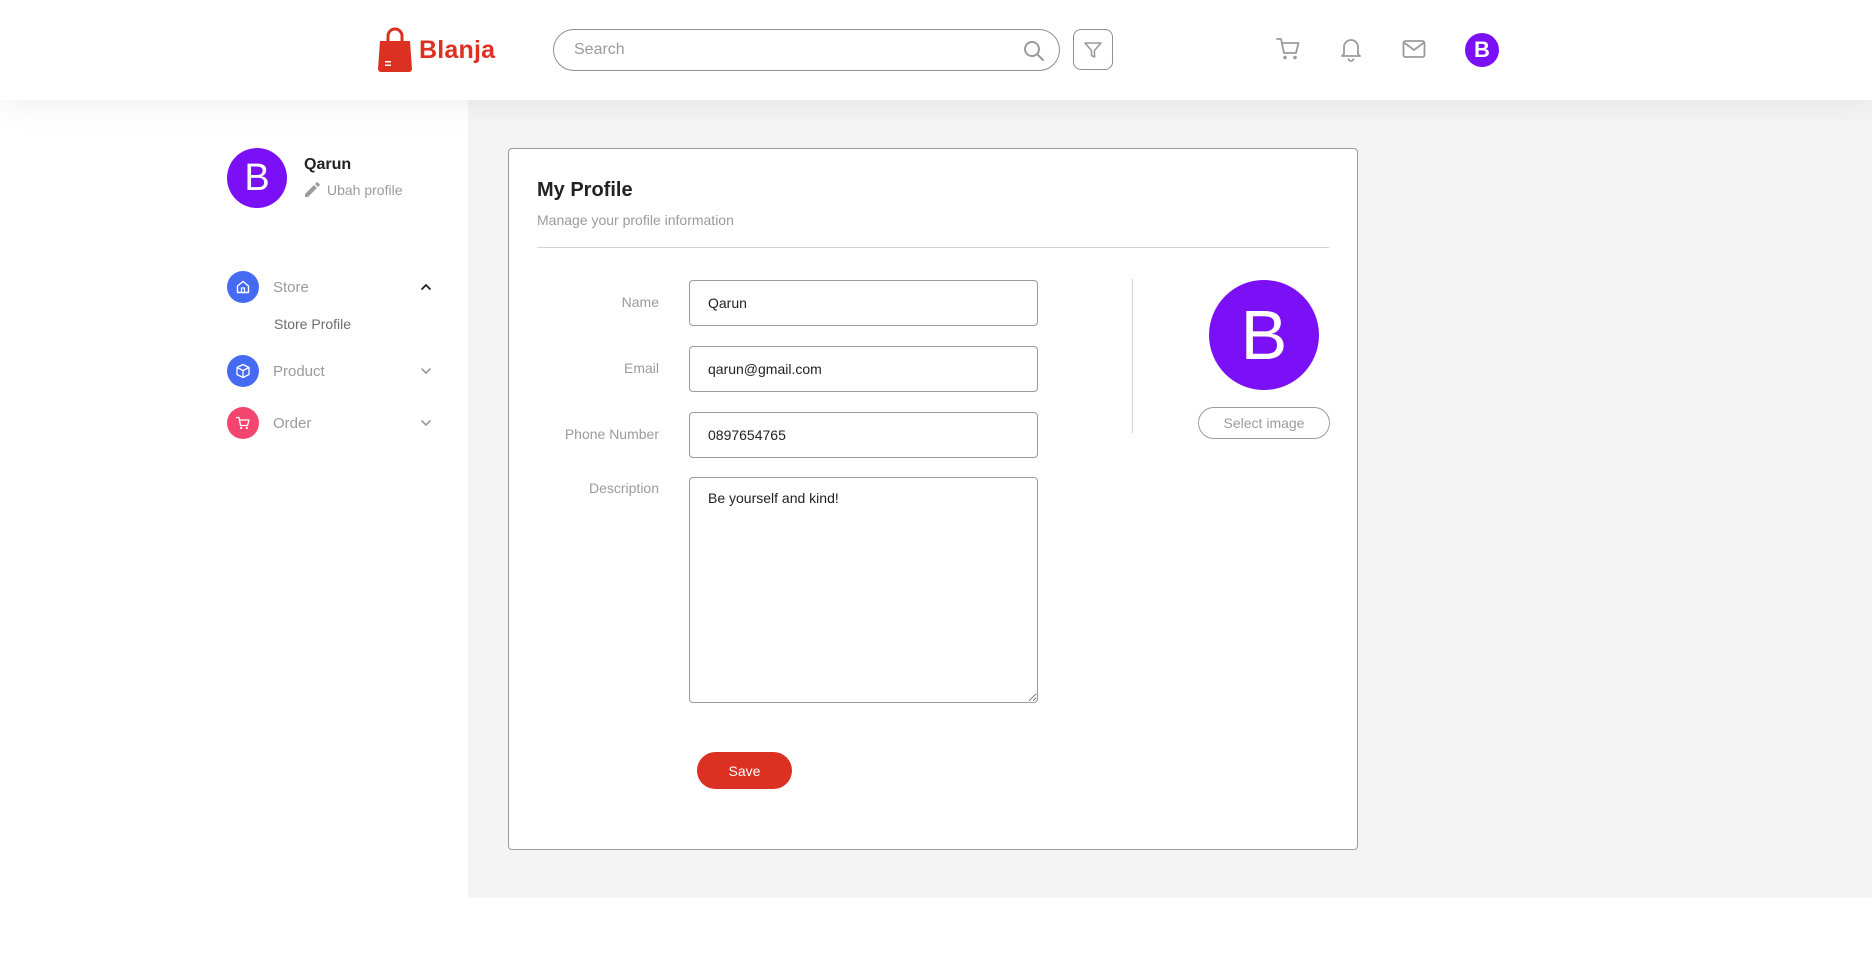 Image resolution: width=1872 pixels, height=958 pixels. I want to click on box-icon, so click(243, 371).